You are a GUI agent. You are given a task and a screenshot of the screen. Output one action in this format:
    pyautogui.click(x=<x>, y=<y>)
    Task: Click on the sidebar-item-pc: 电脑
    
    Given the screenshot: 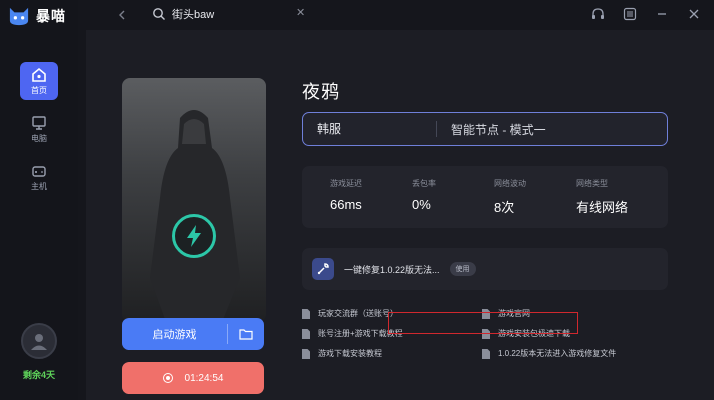 What is the action you would take?
    pyautogui.click(x=39, y=129)
    